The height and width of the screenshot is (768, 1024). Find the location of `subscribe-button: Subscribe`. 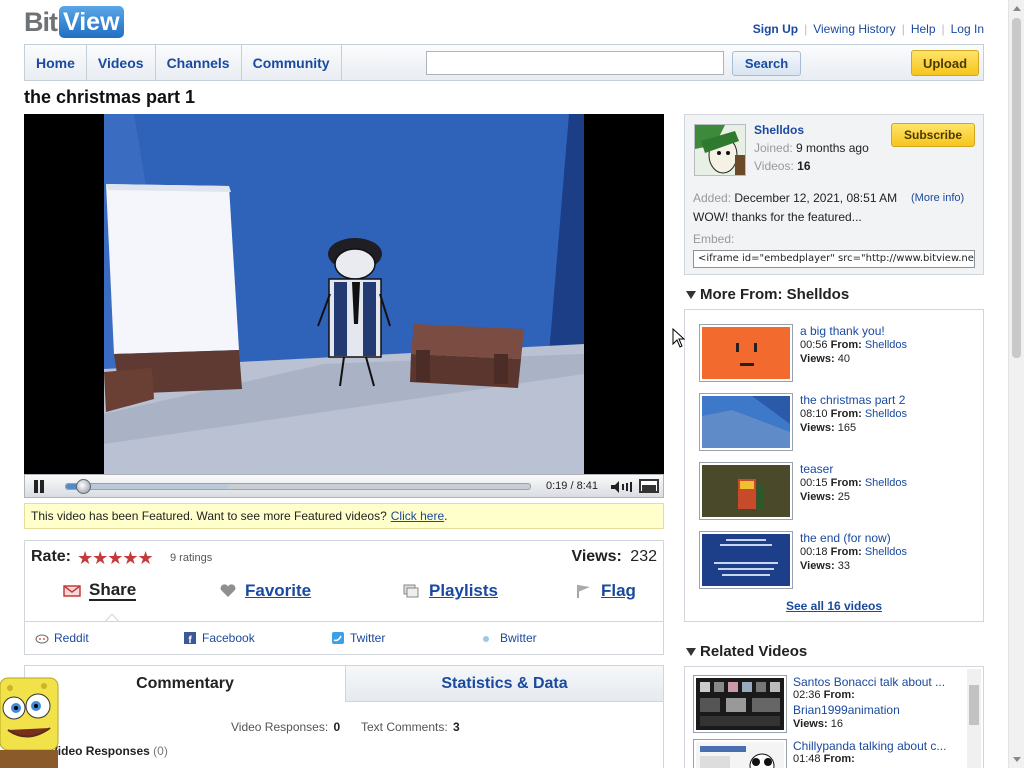

subscribe-button: Subscribe is located at coordinates (933, 135).